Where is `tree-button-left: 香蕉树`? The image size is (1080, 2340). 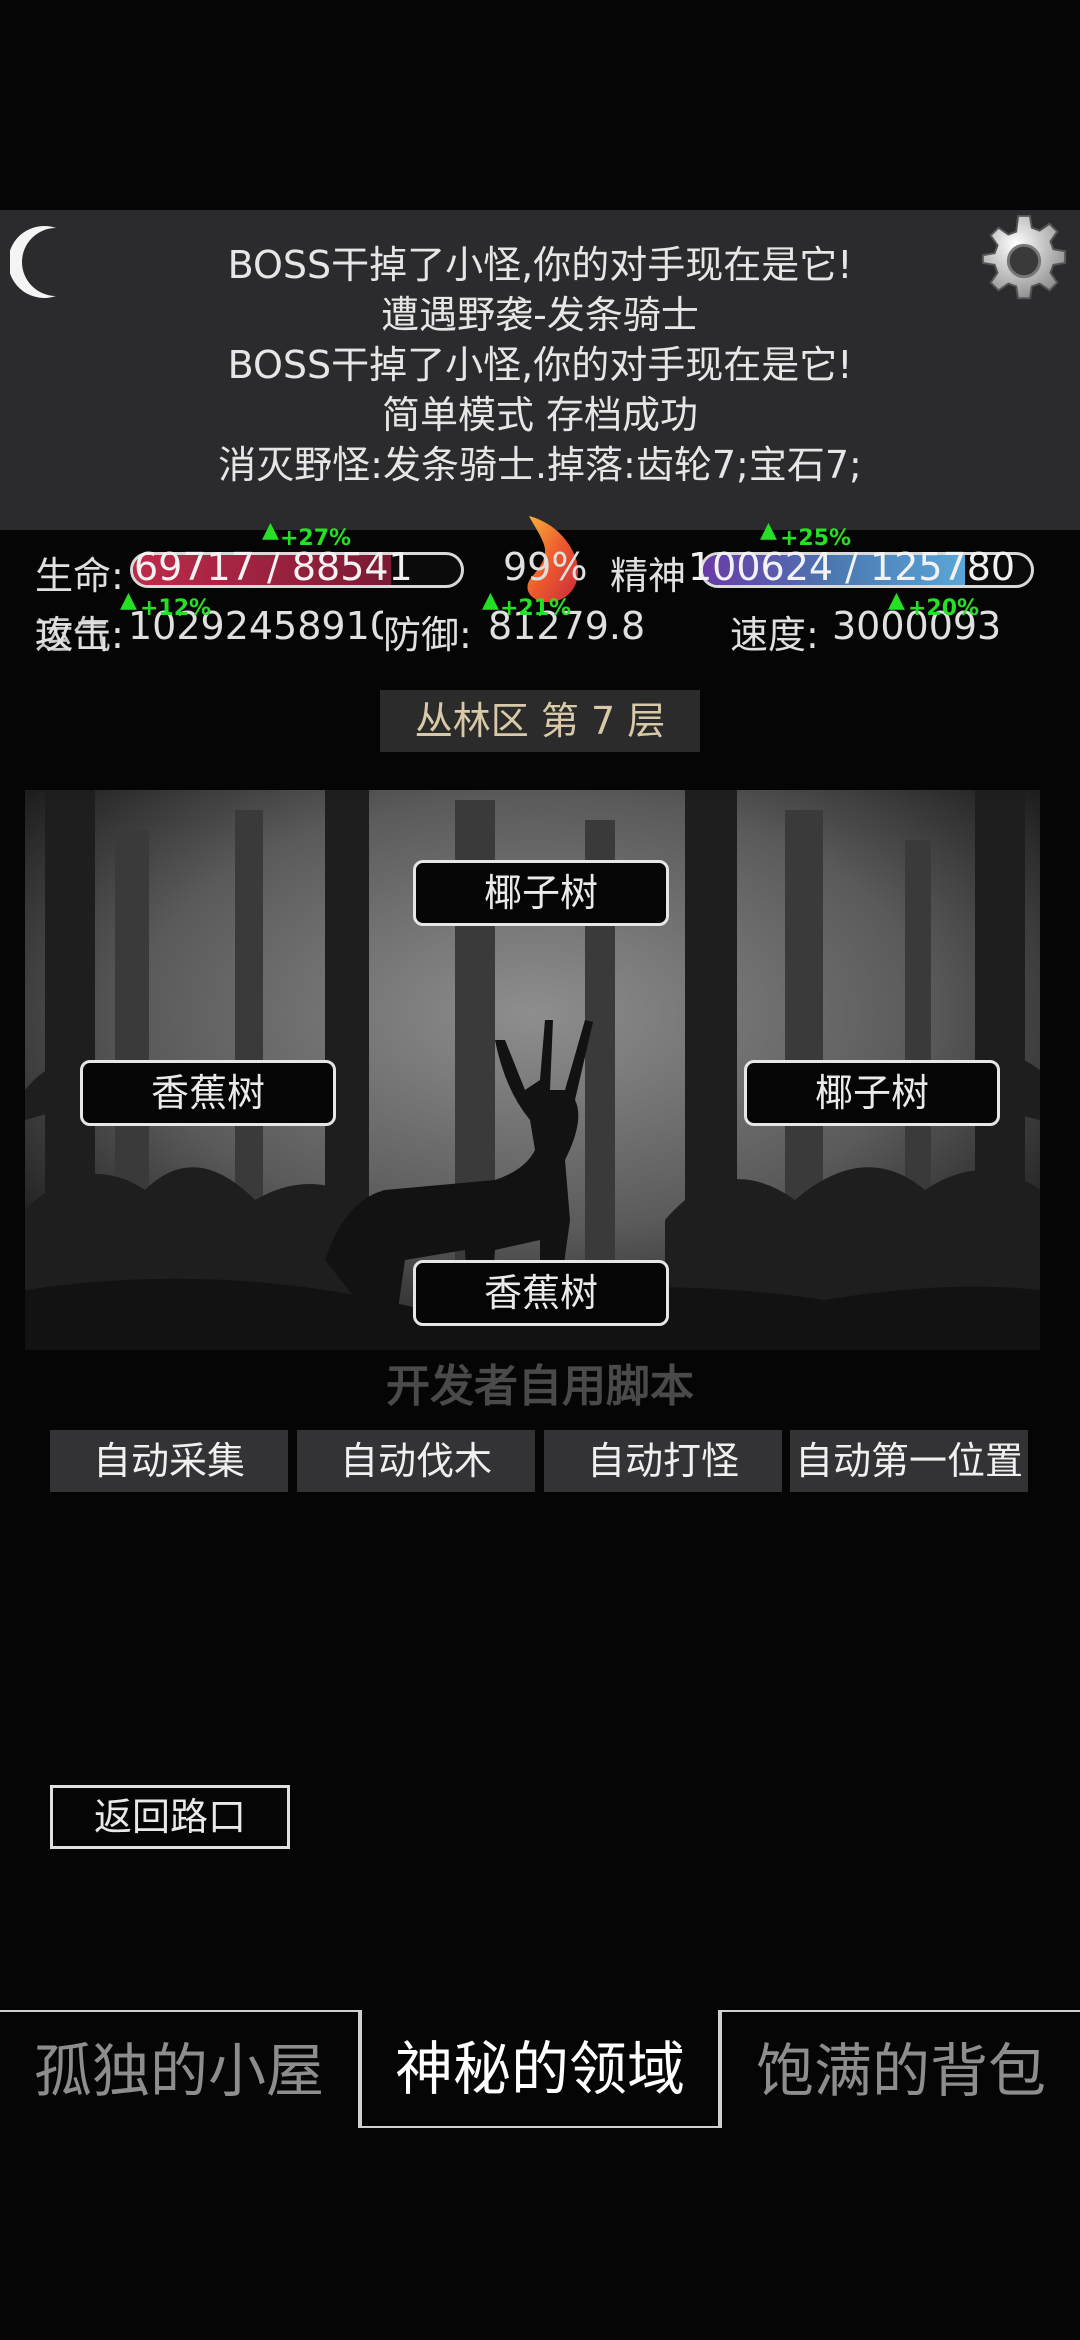 tree-button-left: 香蕉树 is located at coordinates (208, 1093).